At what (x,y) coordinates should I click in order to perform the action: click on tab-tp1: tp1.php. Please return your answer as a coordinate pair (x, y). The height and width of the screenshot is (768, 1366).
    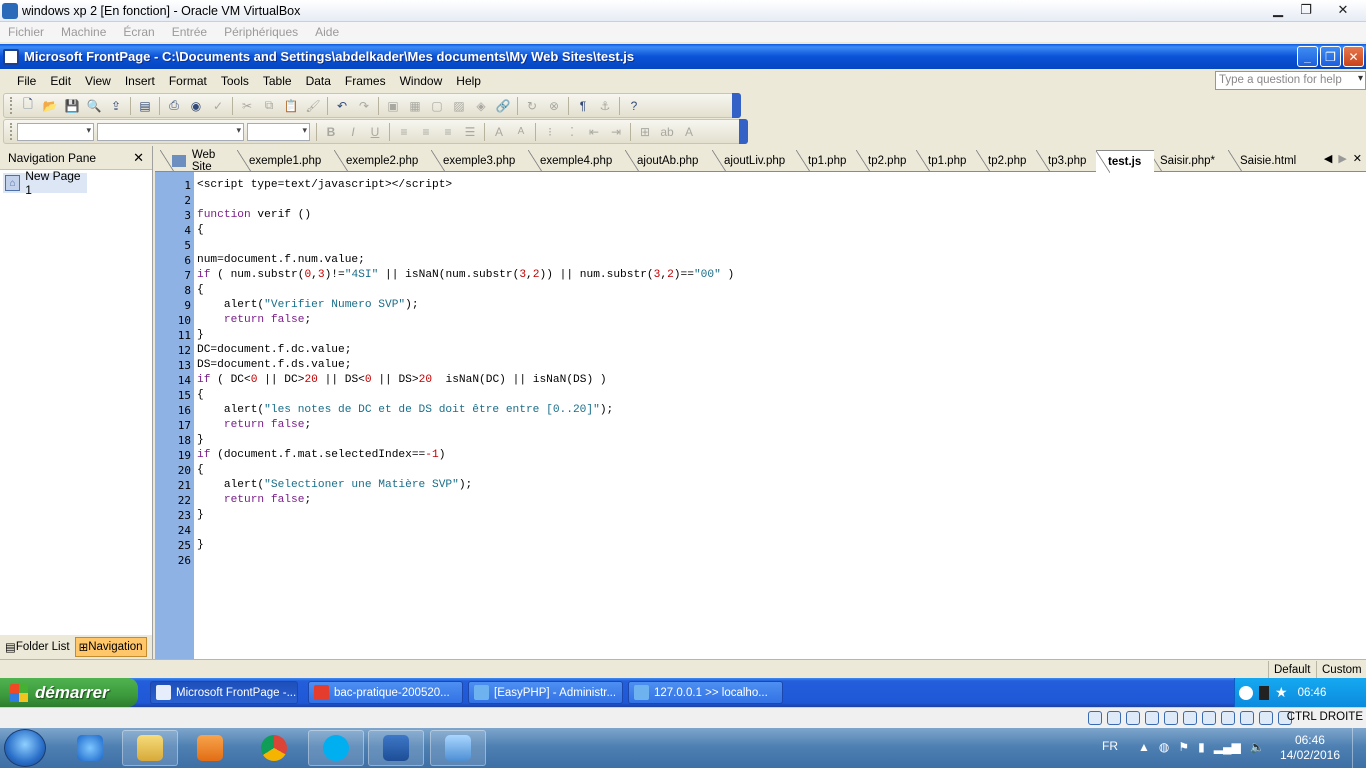
    Looking at the image, I should click on (826, 161).